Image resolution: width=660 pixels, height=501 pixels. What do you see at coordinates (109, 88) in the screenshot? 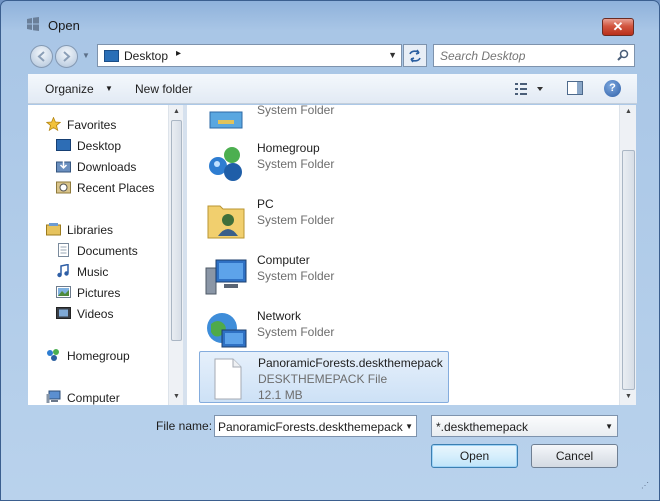
I see `organize-dropdown-icon: ▼` at bounding box center [109, 88].